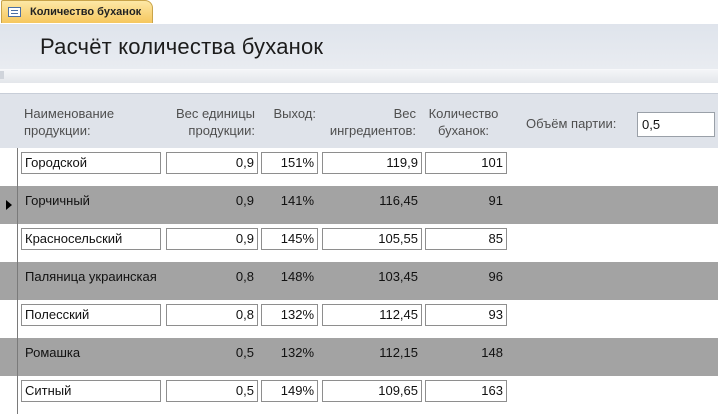 Image resolution: width=718 pixels, height=414 pixels. I want to click on product-name-field: Красносельский, so click(91, 239).